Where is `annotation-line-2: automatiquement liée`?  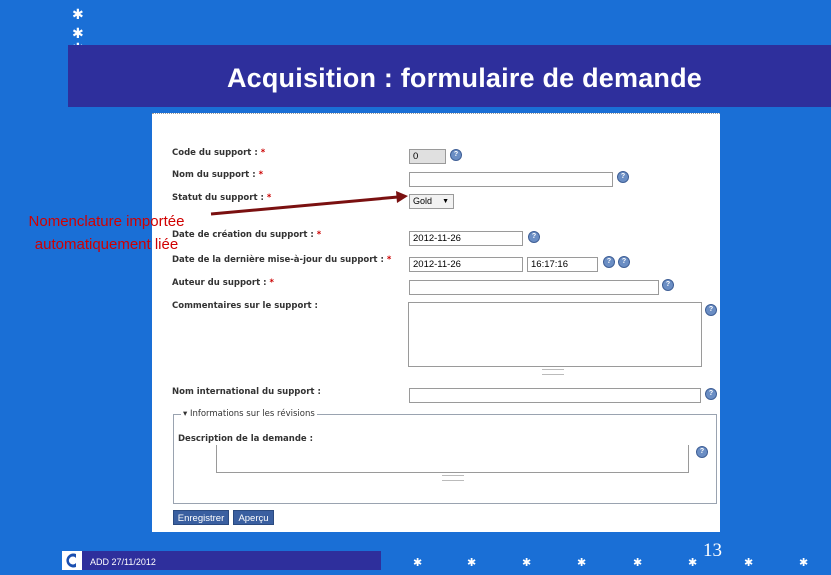 annotation-line-2: automatiquement liée is located at coordinates (106, 244).